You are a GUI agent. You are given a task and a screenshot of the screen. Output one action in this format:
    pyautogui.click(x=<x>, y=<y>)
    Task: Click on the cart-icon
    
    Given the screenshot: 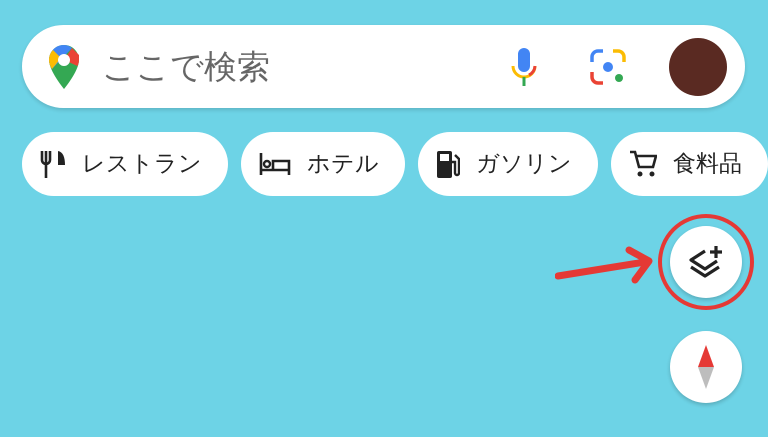 What is the action you would take?
    pyautogui.click(x=643, y=164)
    